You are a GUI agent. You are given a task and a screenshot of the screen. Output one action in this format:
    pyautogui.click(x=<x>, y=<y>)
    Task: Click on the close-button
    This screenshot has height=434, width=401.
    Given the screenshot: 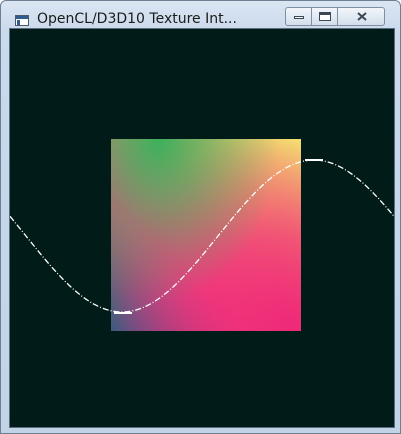 What is the action you would take?
    pyautogui.click(x=361, y=16)
    